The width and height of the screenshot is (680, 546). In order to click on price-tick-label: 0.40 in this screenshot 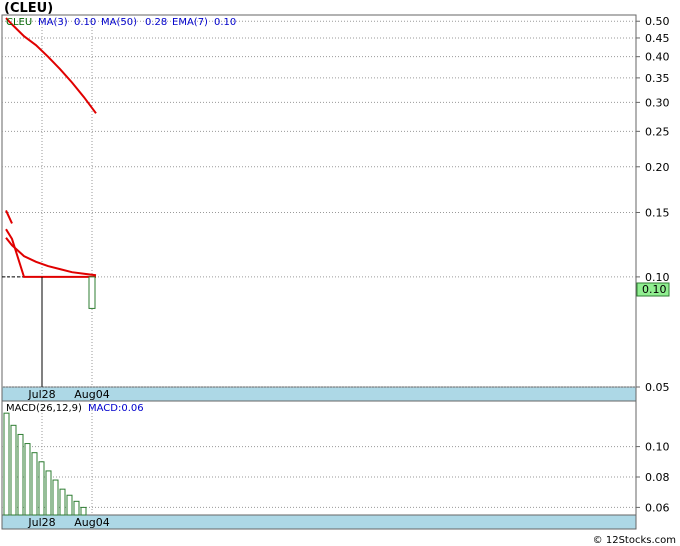, I will do `click(657, 57)`.